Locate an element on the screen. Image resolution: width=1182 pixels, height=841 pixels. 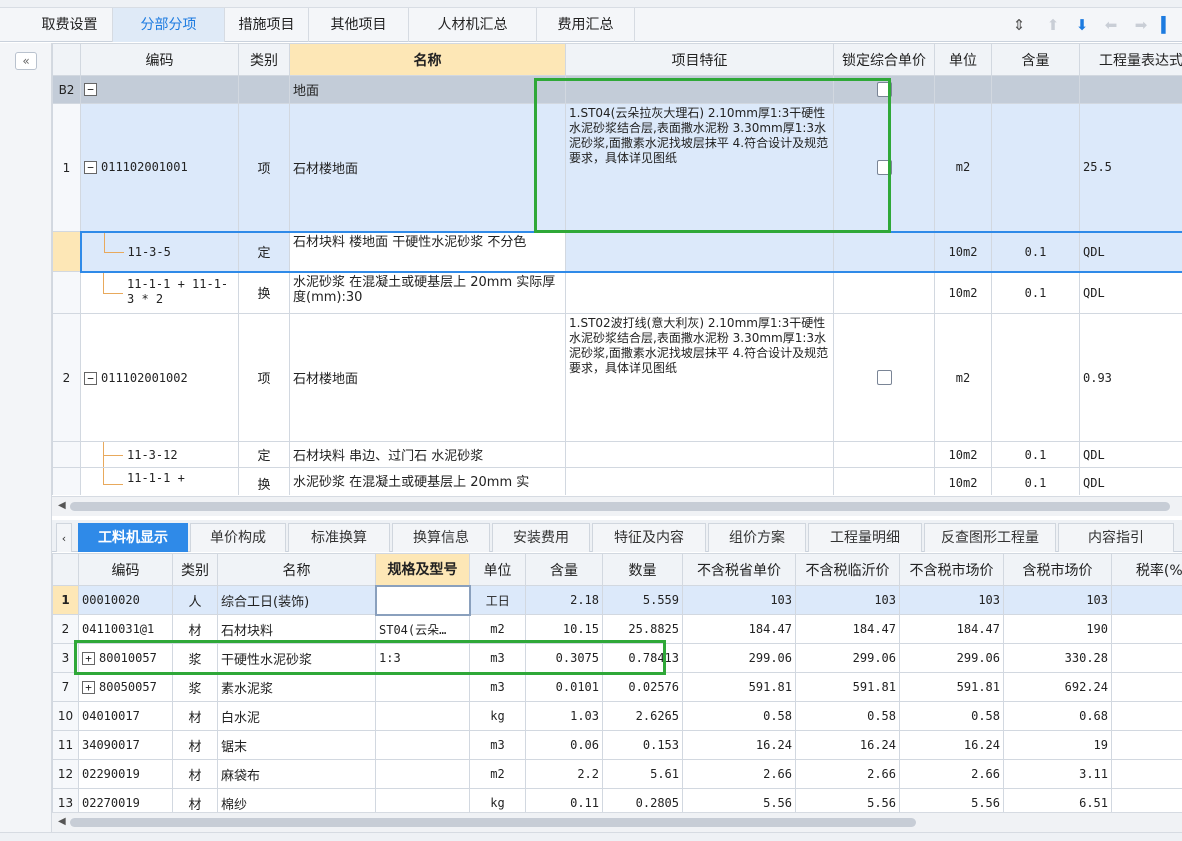
expression-cell: QDL is located at coordinates (1130, 292).